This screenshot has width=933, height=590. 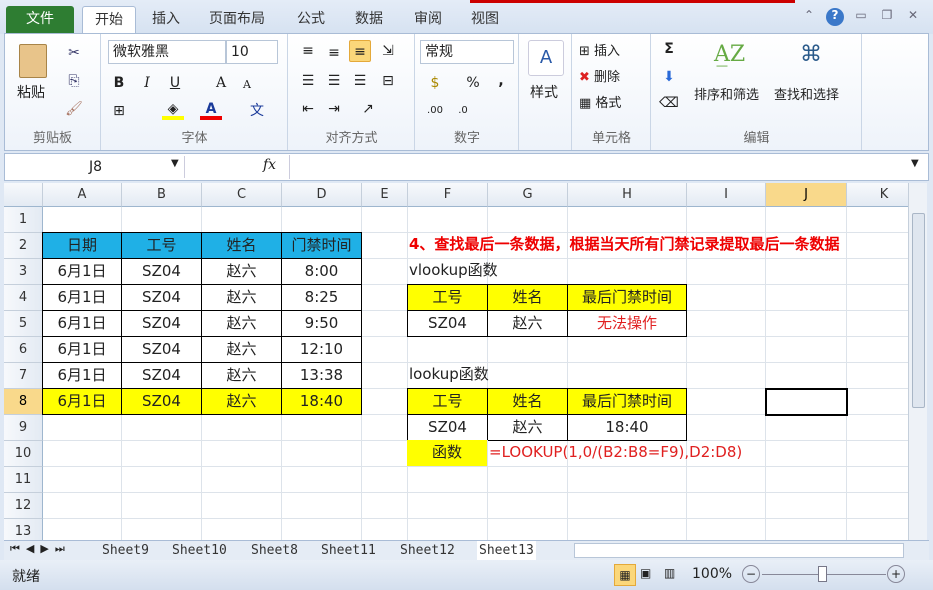 What do you see at coordinates (161, 297) in the screenshot?
I see `cell-B4: SZ04` at bounding box center [161, 297].